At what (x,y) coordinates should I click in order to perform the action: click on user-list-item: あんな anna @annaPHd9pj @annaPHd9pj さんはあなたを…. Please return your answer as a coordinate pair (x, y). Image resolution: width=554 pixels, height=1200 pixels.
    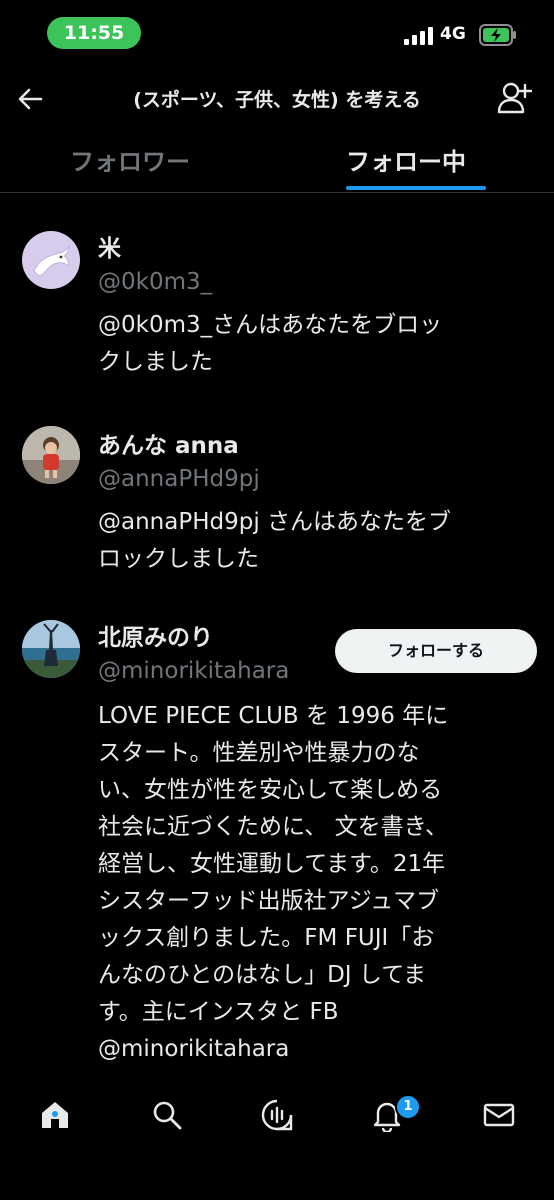
    Looking at the image, I should click on (277, 507).